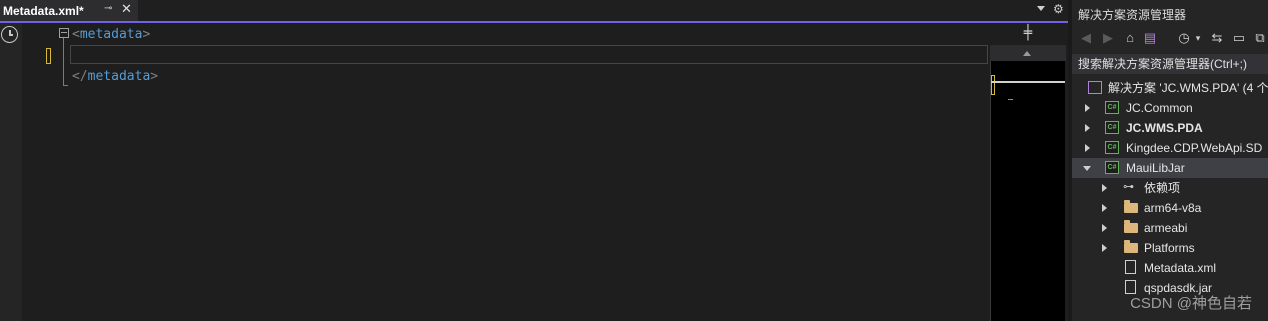 Image resolution: width=1268 pixels, height=321 pixels. I want to click on sync-icon: ⇆, so click(1217, 38).